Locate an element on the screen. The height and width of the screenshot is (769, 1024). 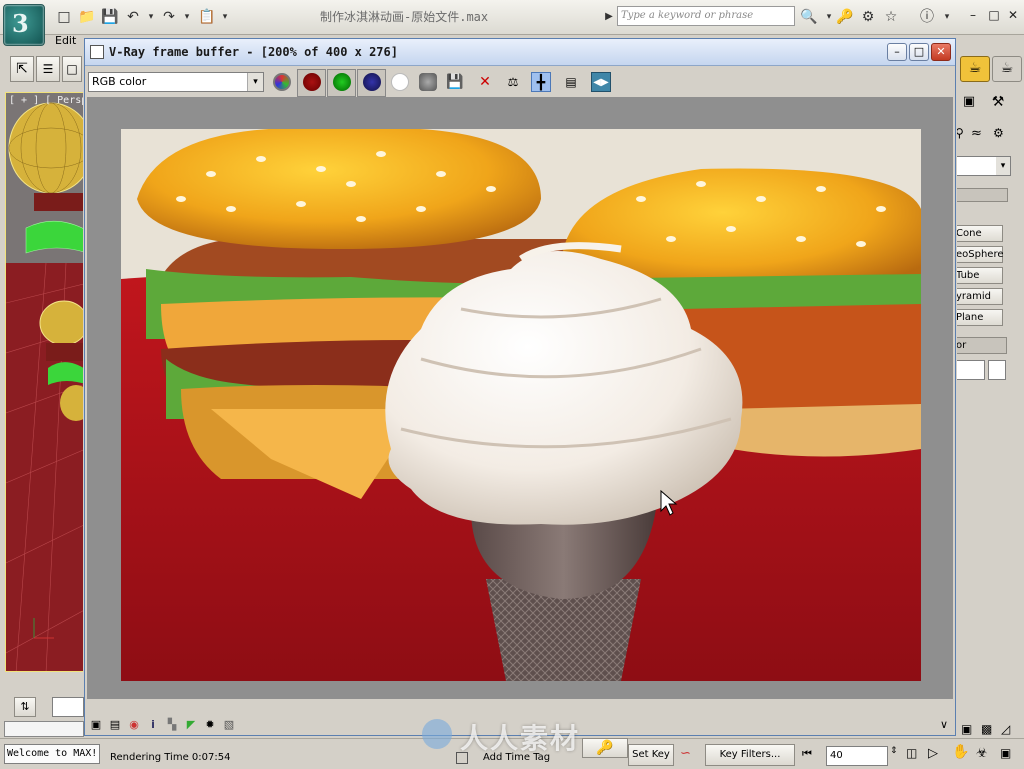
info-icon: i is located at coordinates (153, 725).